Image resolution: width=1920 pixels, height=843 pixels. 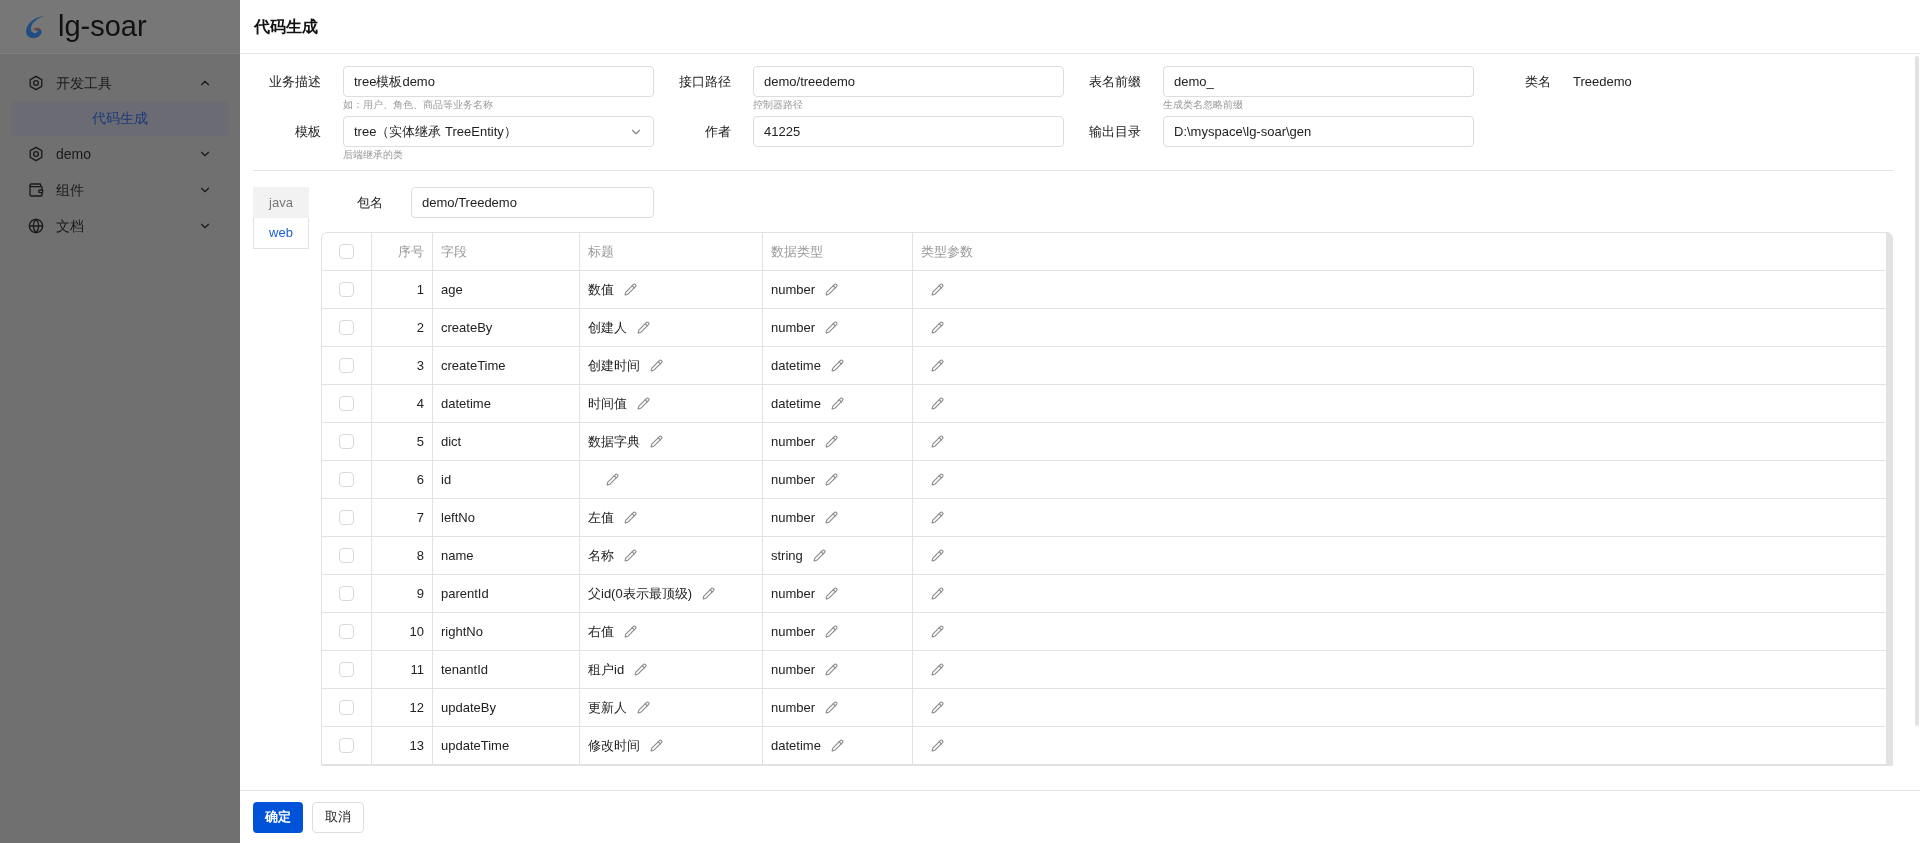 I want to click on field-label: 类名, so click(x=1538, y=82).